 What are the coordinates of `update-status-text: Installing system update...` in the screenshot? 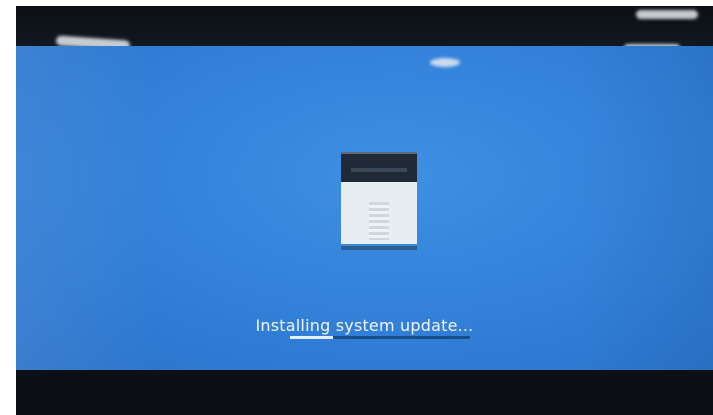 It's located at (364, 325).